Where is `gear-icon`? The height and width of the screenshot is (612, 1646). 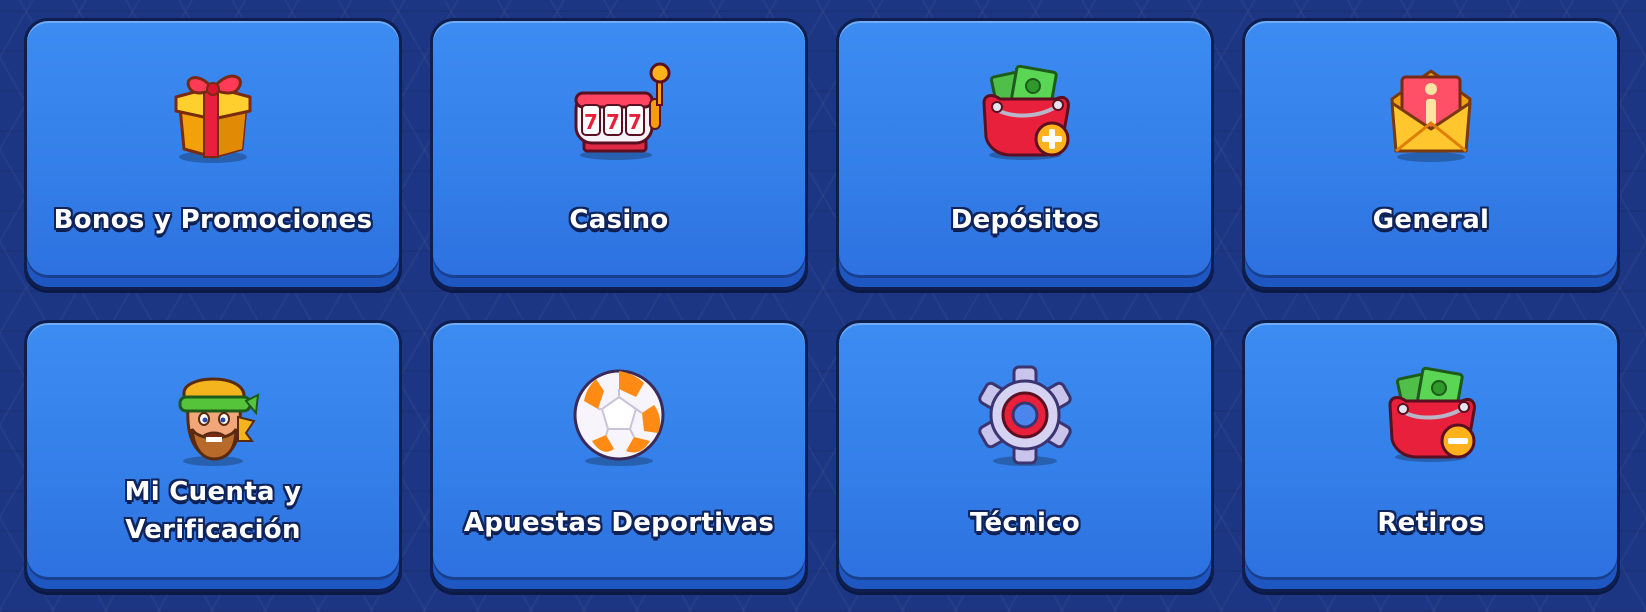 gear-icon is located at coordinates (1025, 416).